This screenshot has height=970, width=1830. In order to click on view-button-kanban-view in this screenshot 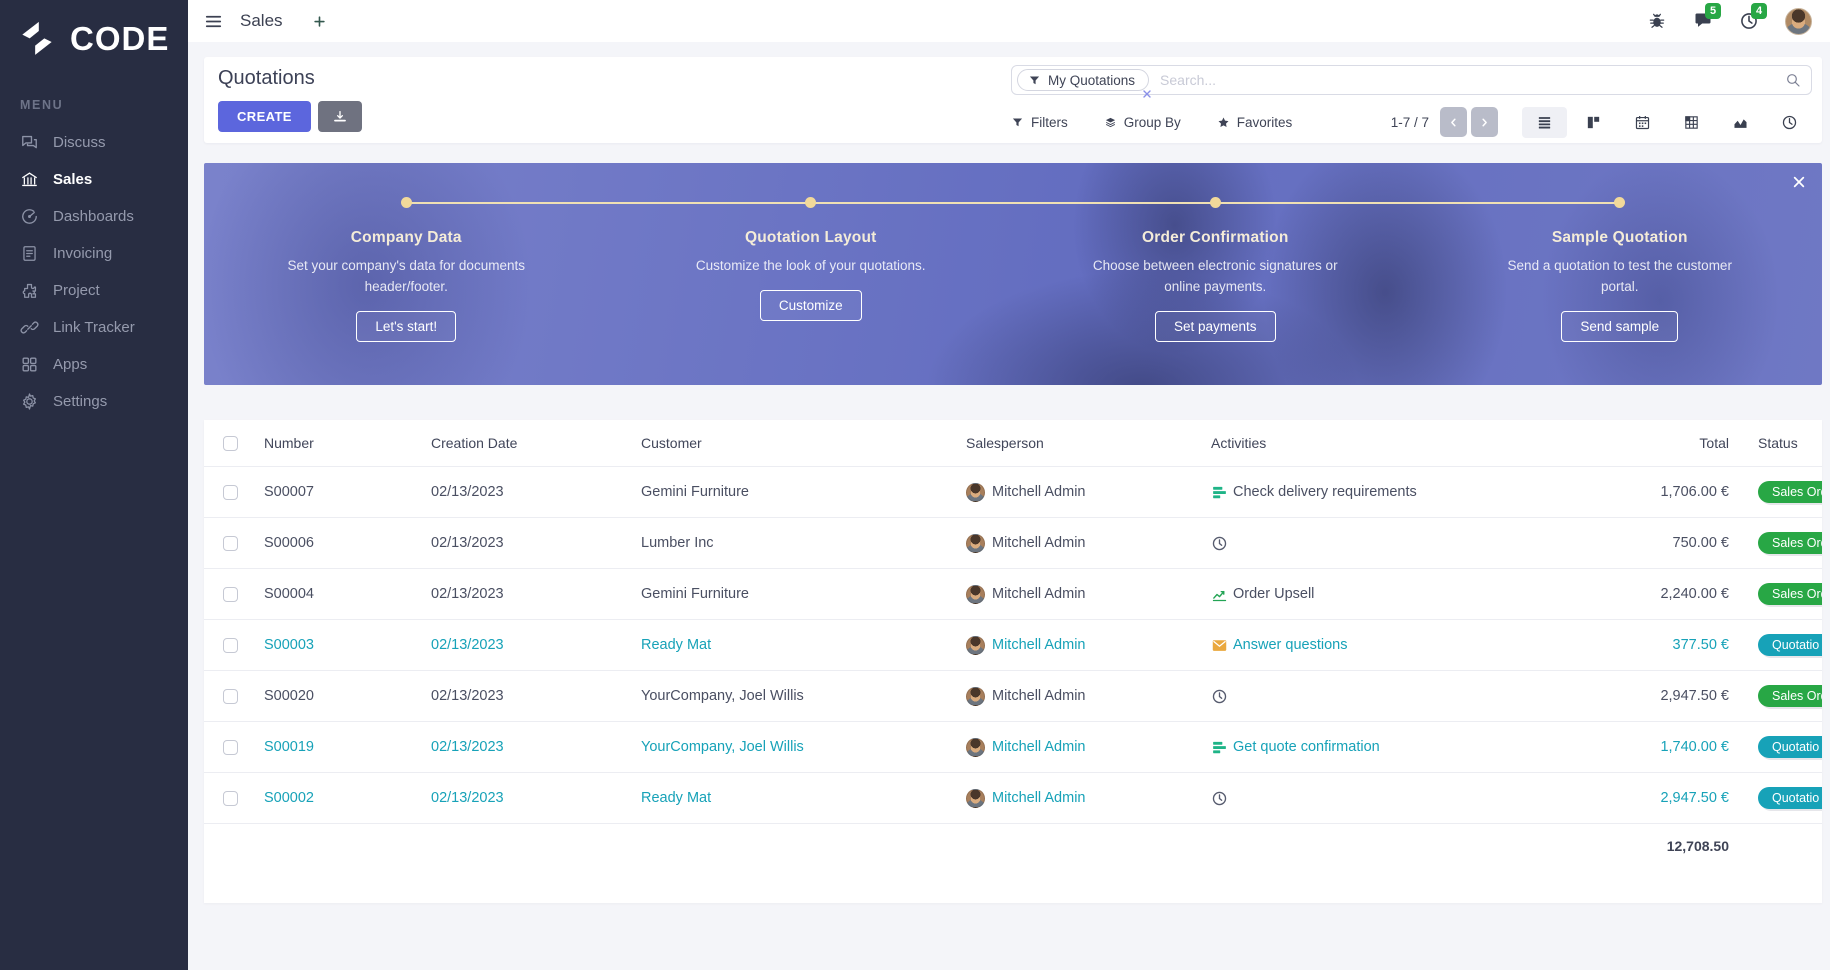, I will do `click(1593, 122)`.